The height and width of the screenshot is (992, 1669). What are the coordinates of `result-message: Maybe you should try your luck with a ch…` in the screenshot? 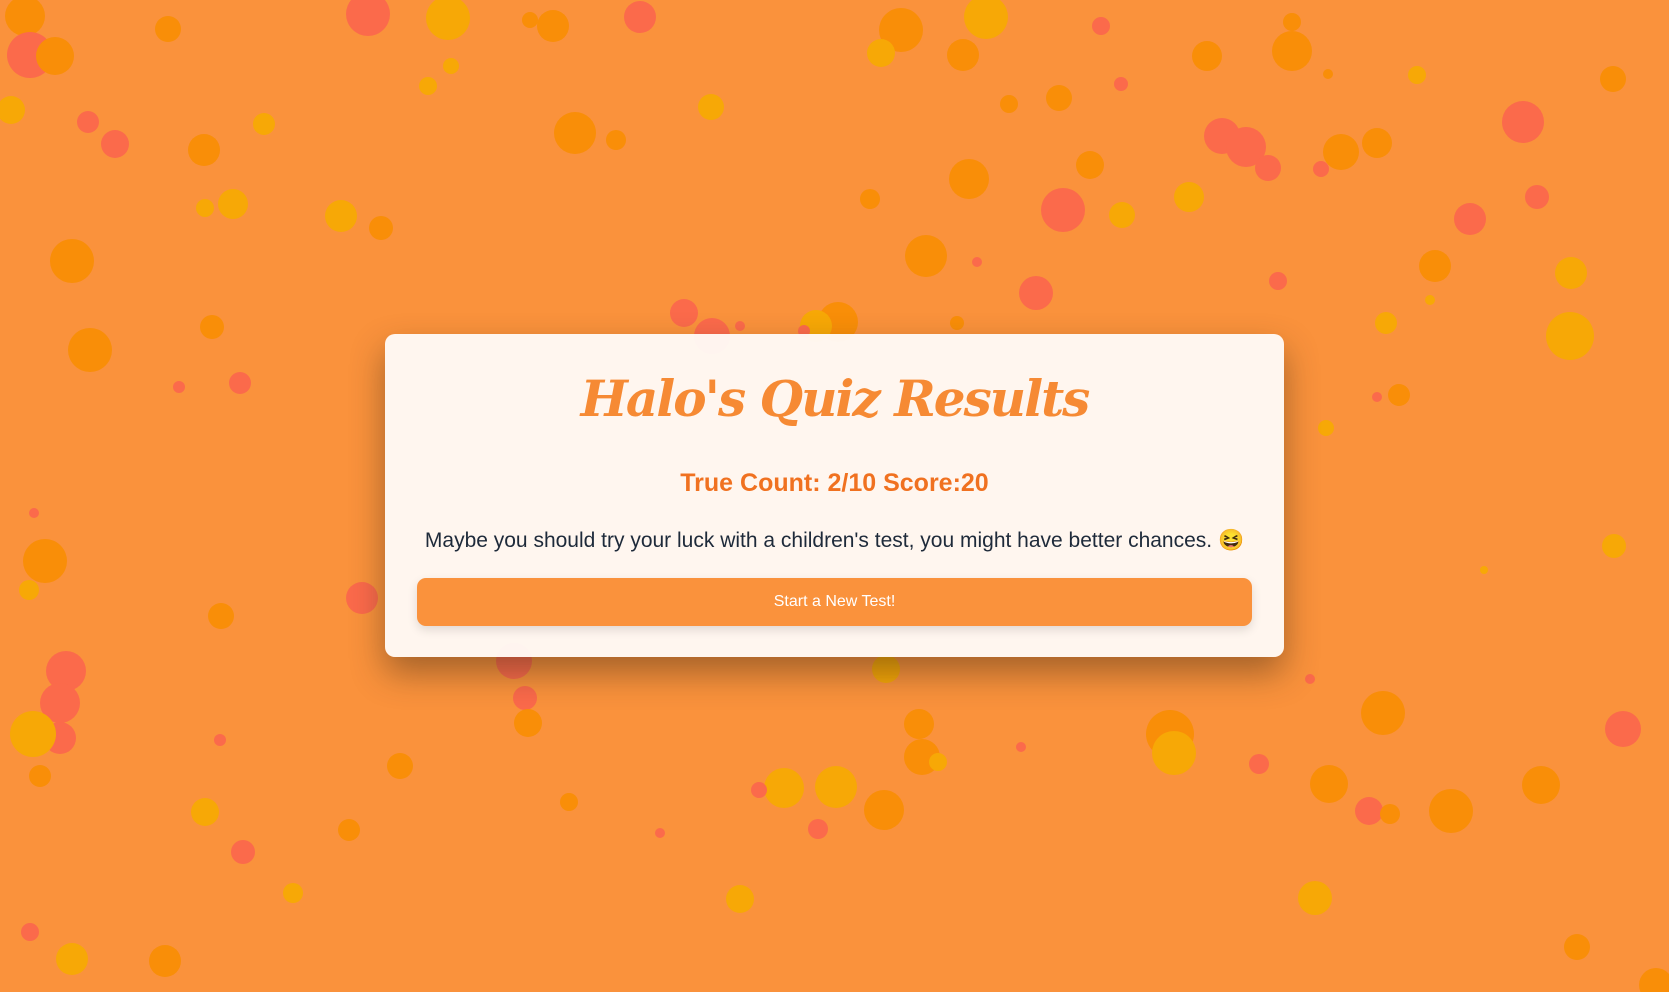 It's located at (834, 540).